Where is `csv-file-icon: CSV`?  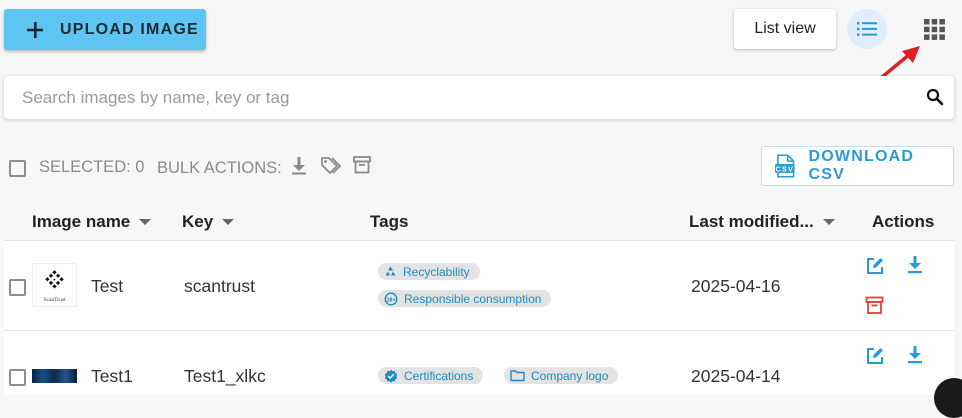
csv-file-icon: CSV is located at coordinates (784, 166).